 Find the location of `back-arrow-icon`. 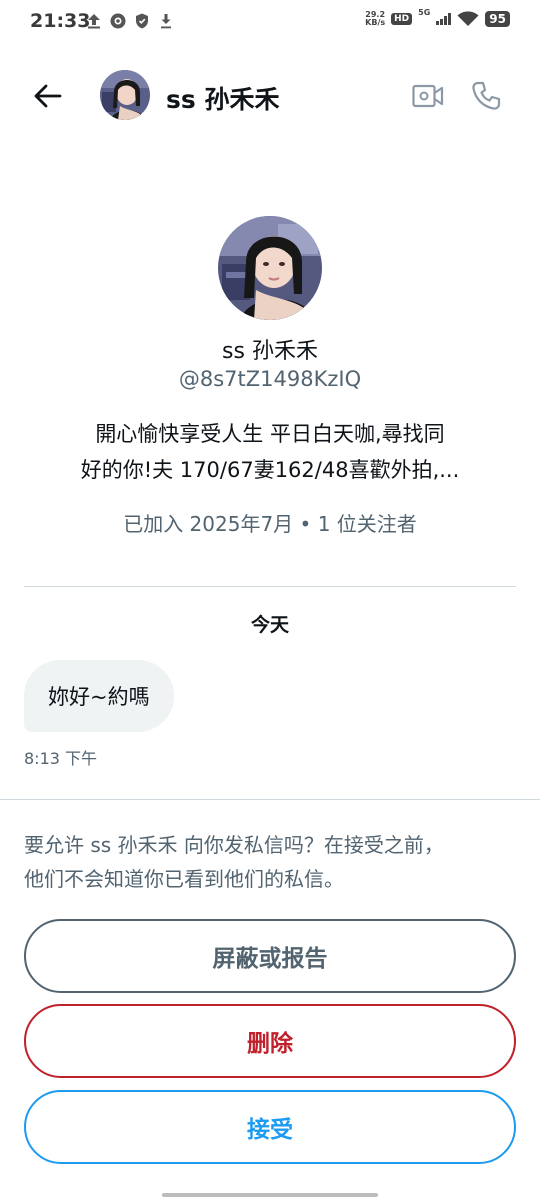

back-arrow-icon is located at coordinates (48, 96).